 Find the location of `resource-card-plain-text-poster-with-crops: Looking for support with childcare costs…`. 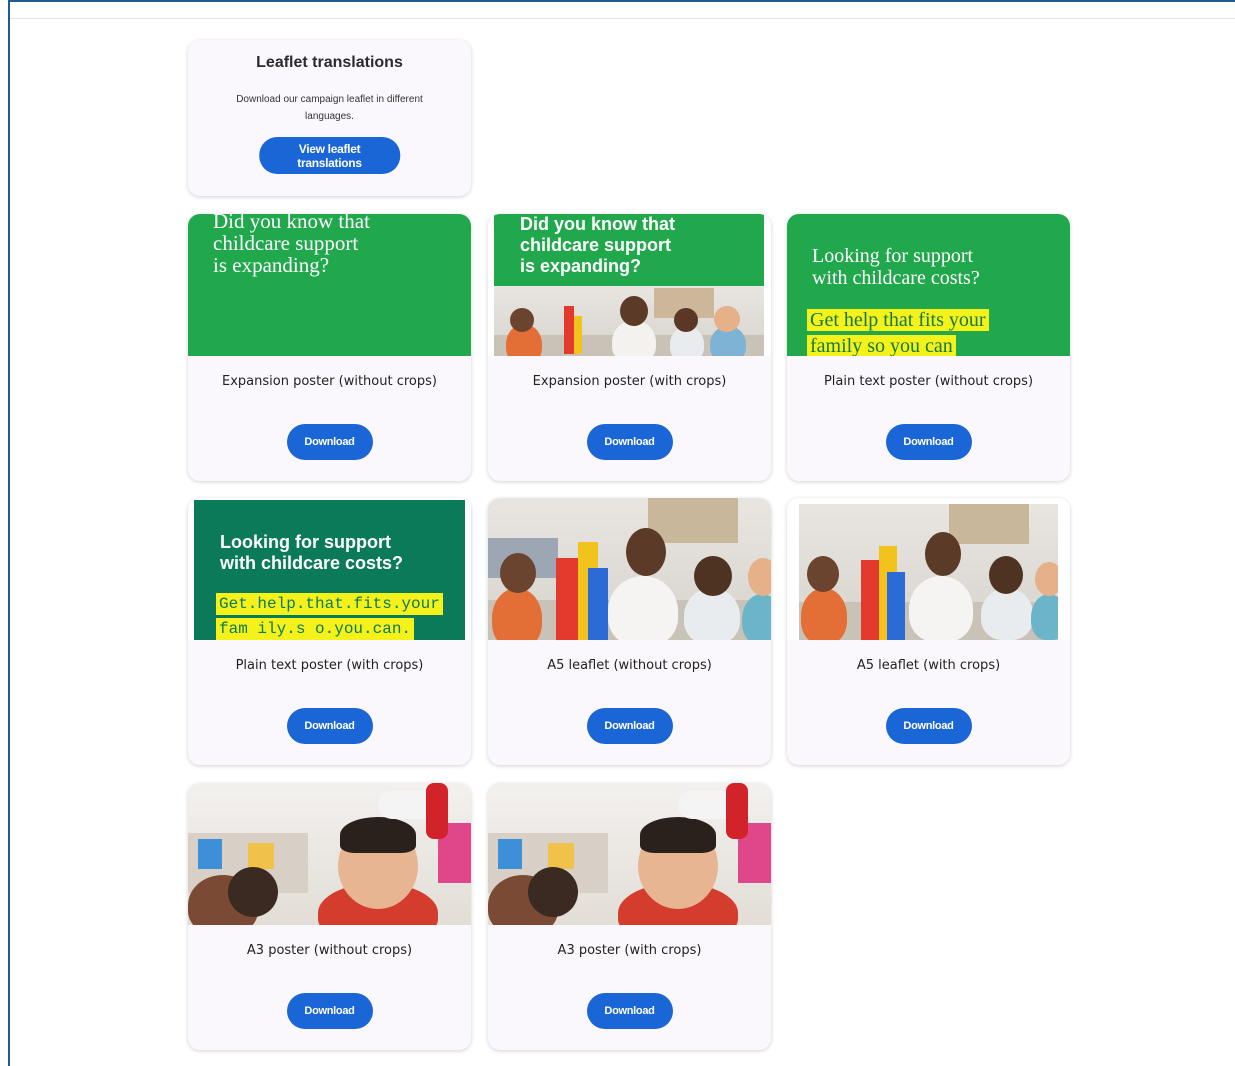

resource-card-plain-text-poster-with-crops: Looking for support with childcare costs… is located at coordinates (329, 631).